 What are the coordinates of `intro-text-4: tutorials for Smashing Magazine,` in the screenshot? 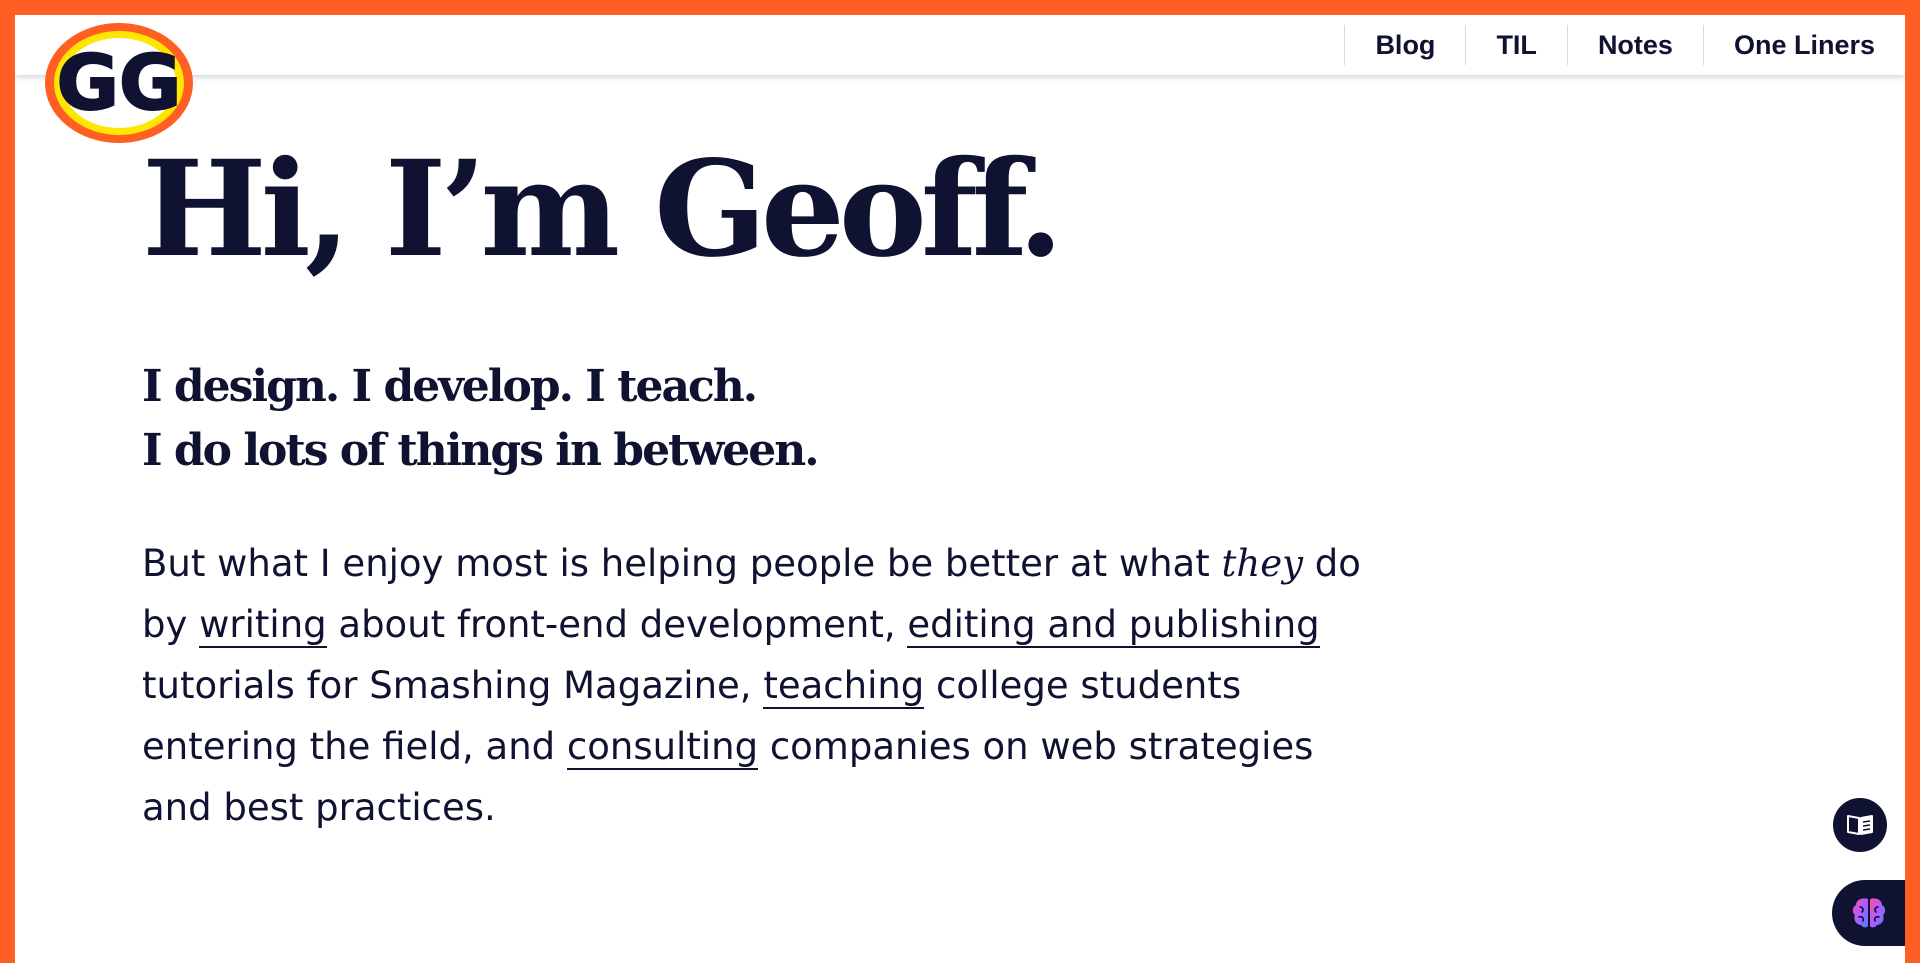 It's located at (453, 685).